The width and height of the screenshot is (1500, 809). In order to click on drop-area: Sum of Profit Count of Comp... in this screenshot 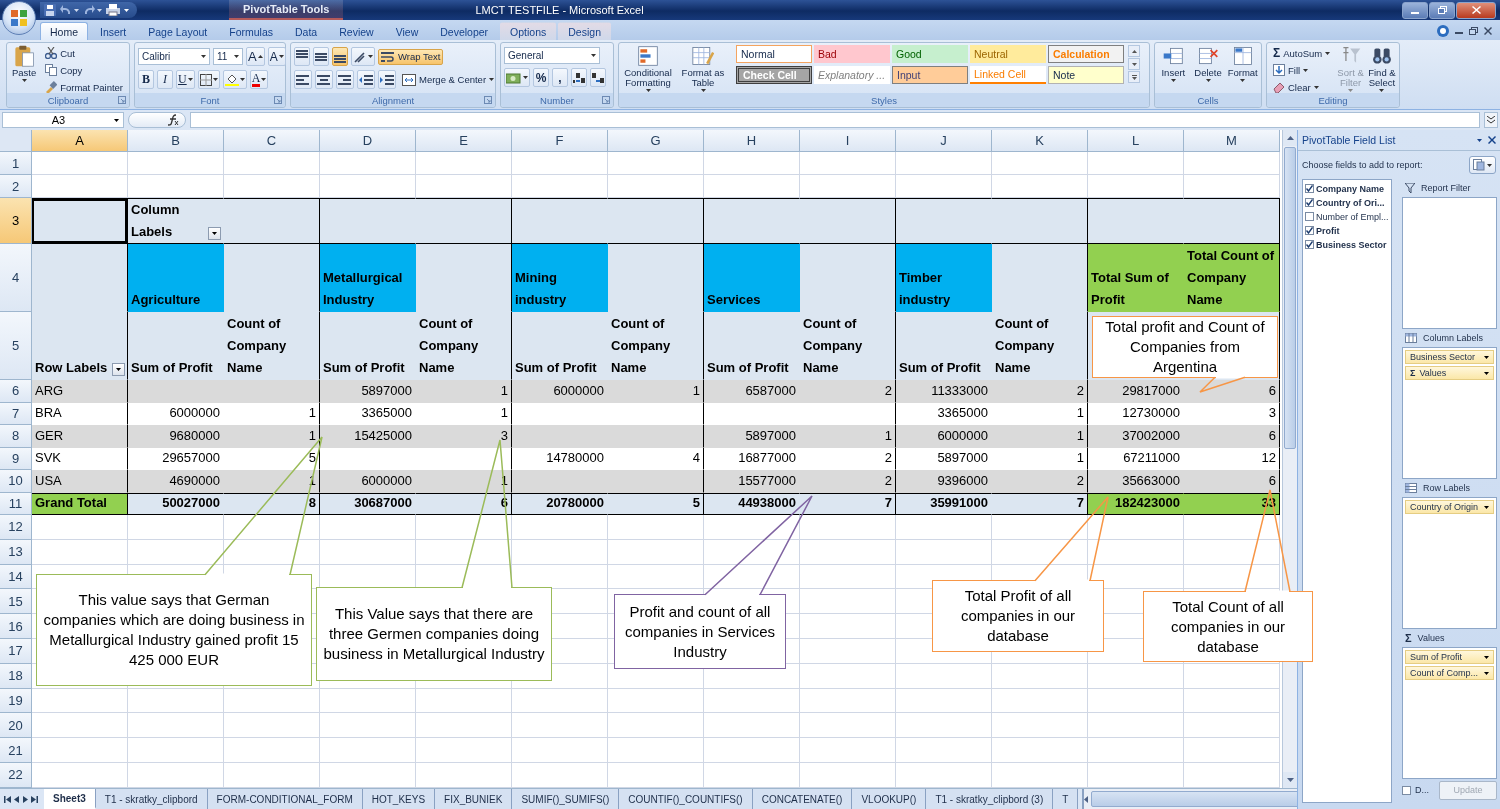, I will do `click(1449, 713)`.